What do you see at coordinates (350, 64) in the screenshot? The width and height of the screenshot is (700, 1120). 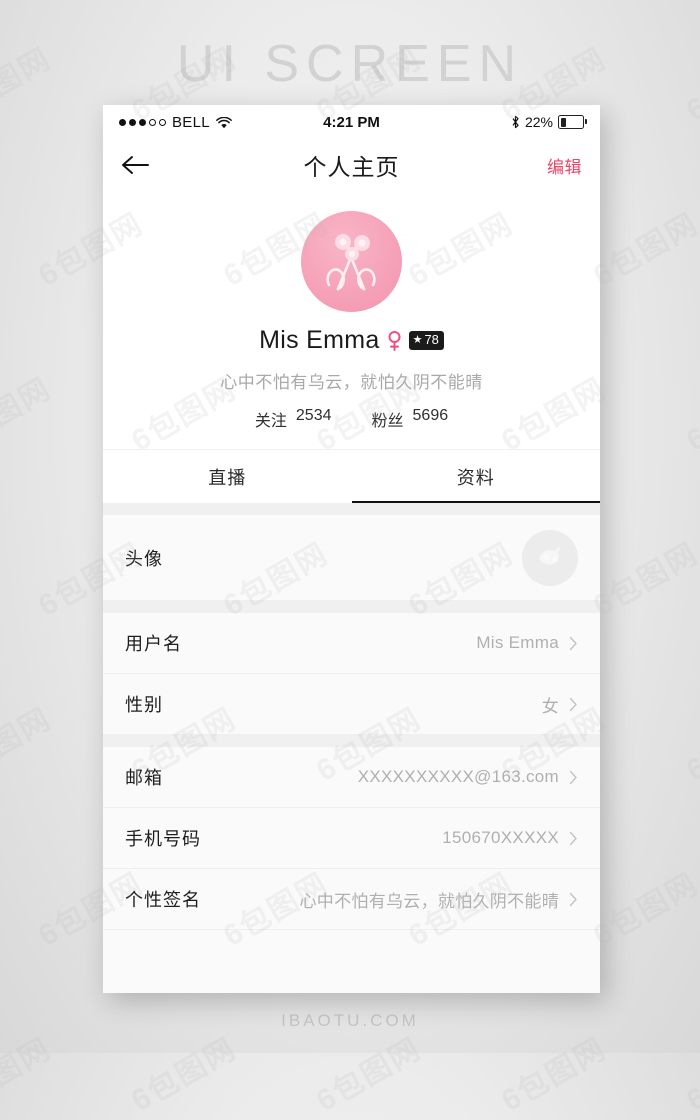 I see `page-header-watermark: UI SCREEN` at bounding box center [350, 64].